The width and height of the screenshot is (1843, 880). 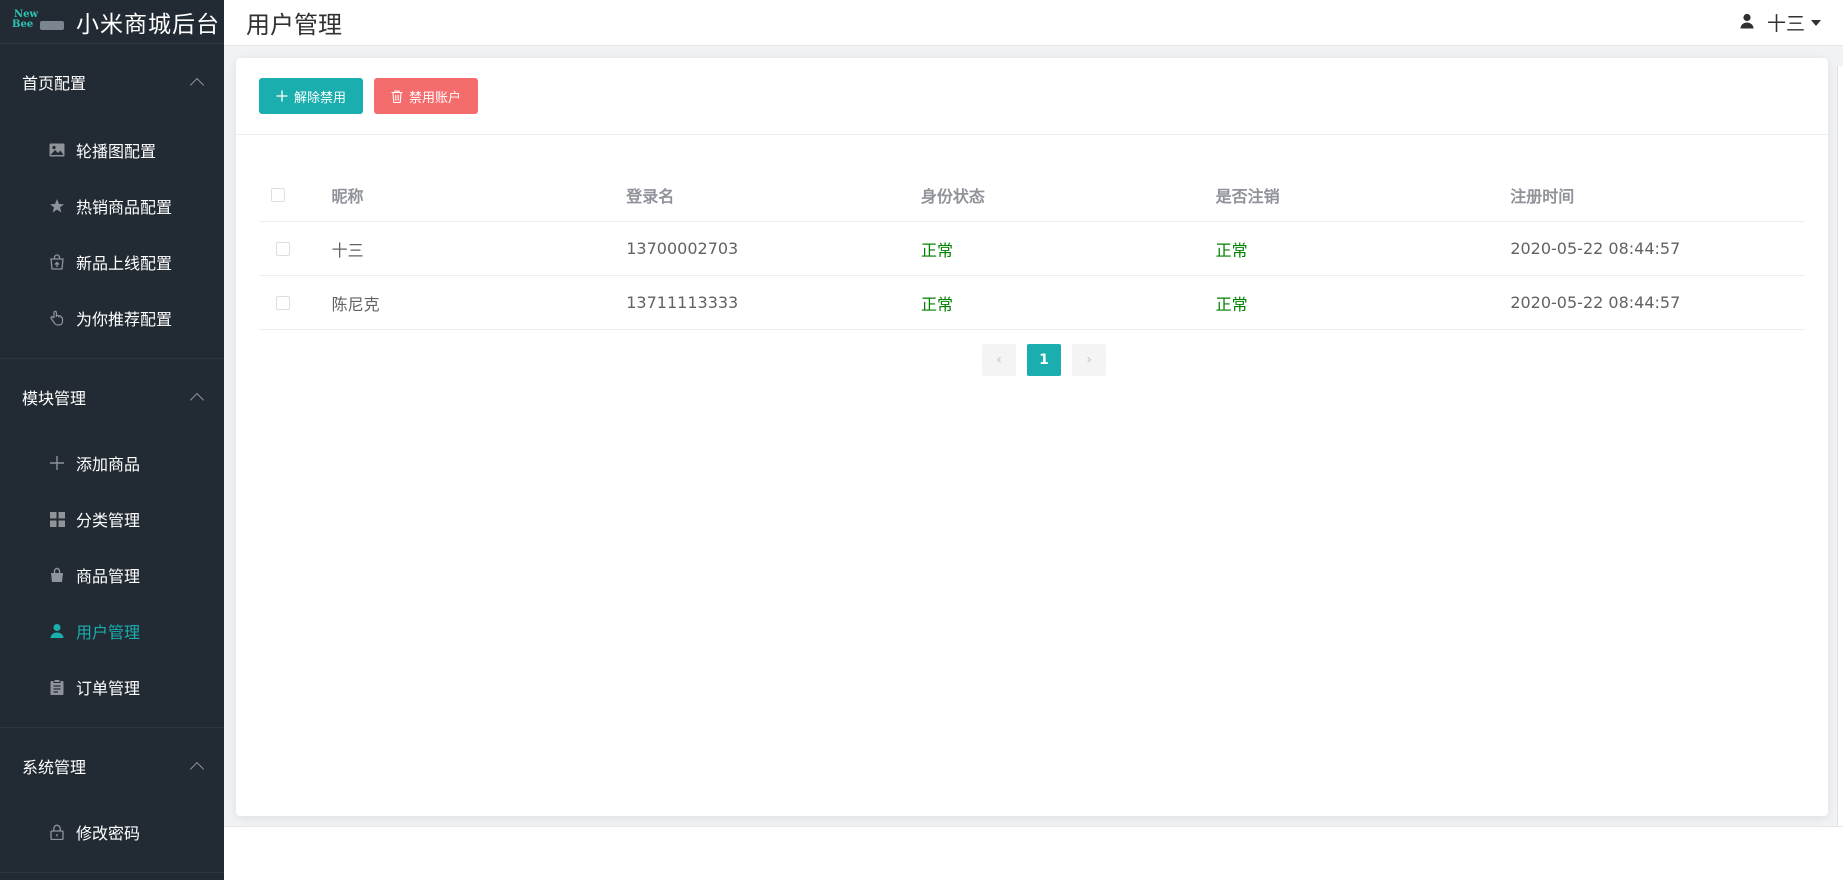 I want to click on image-icon, so click(x=57, y=150).